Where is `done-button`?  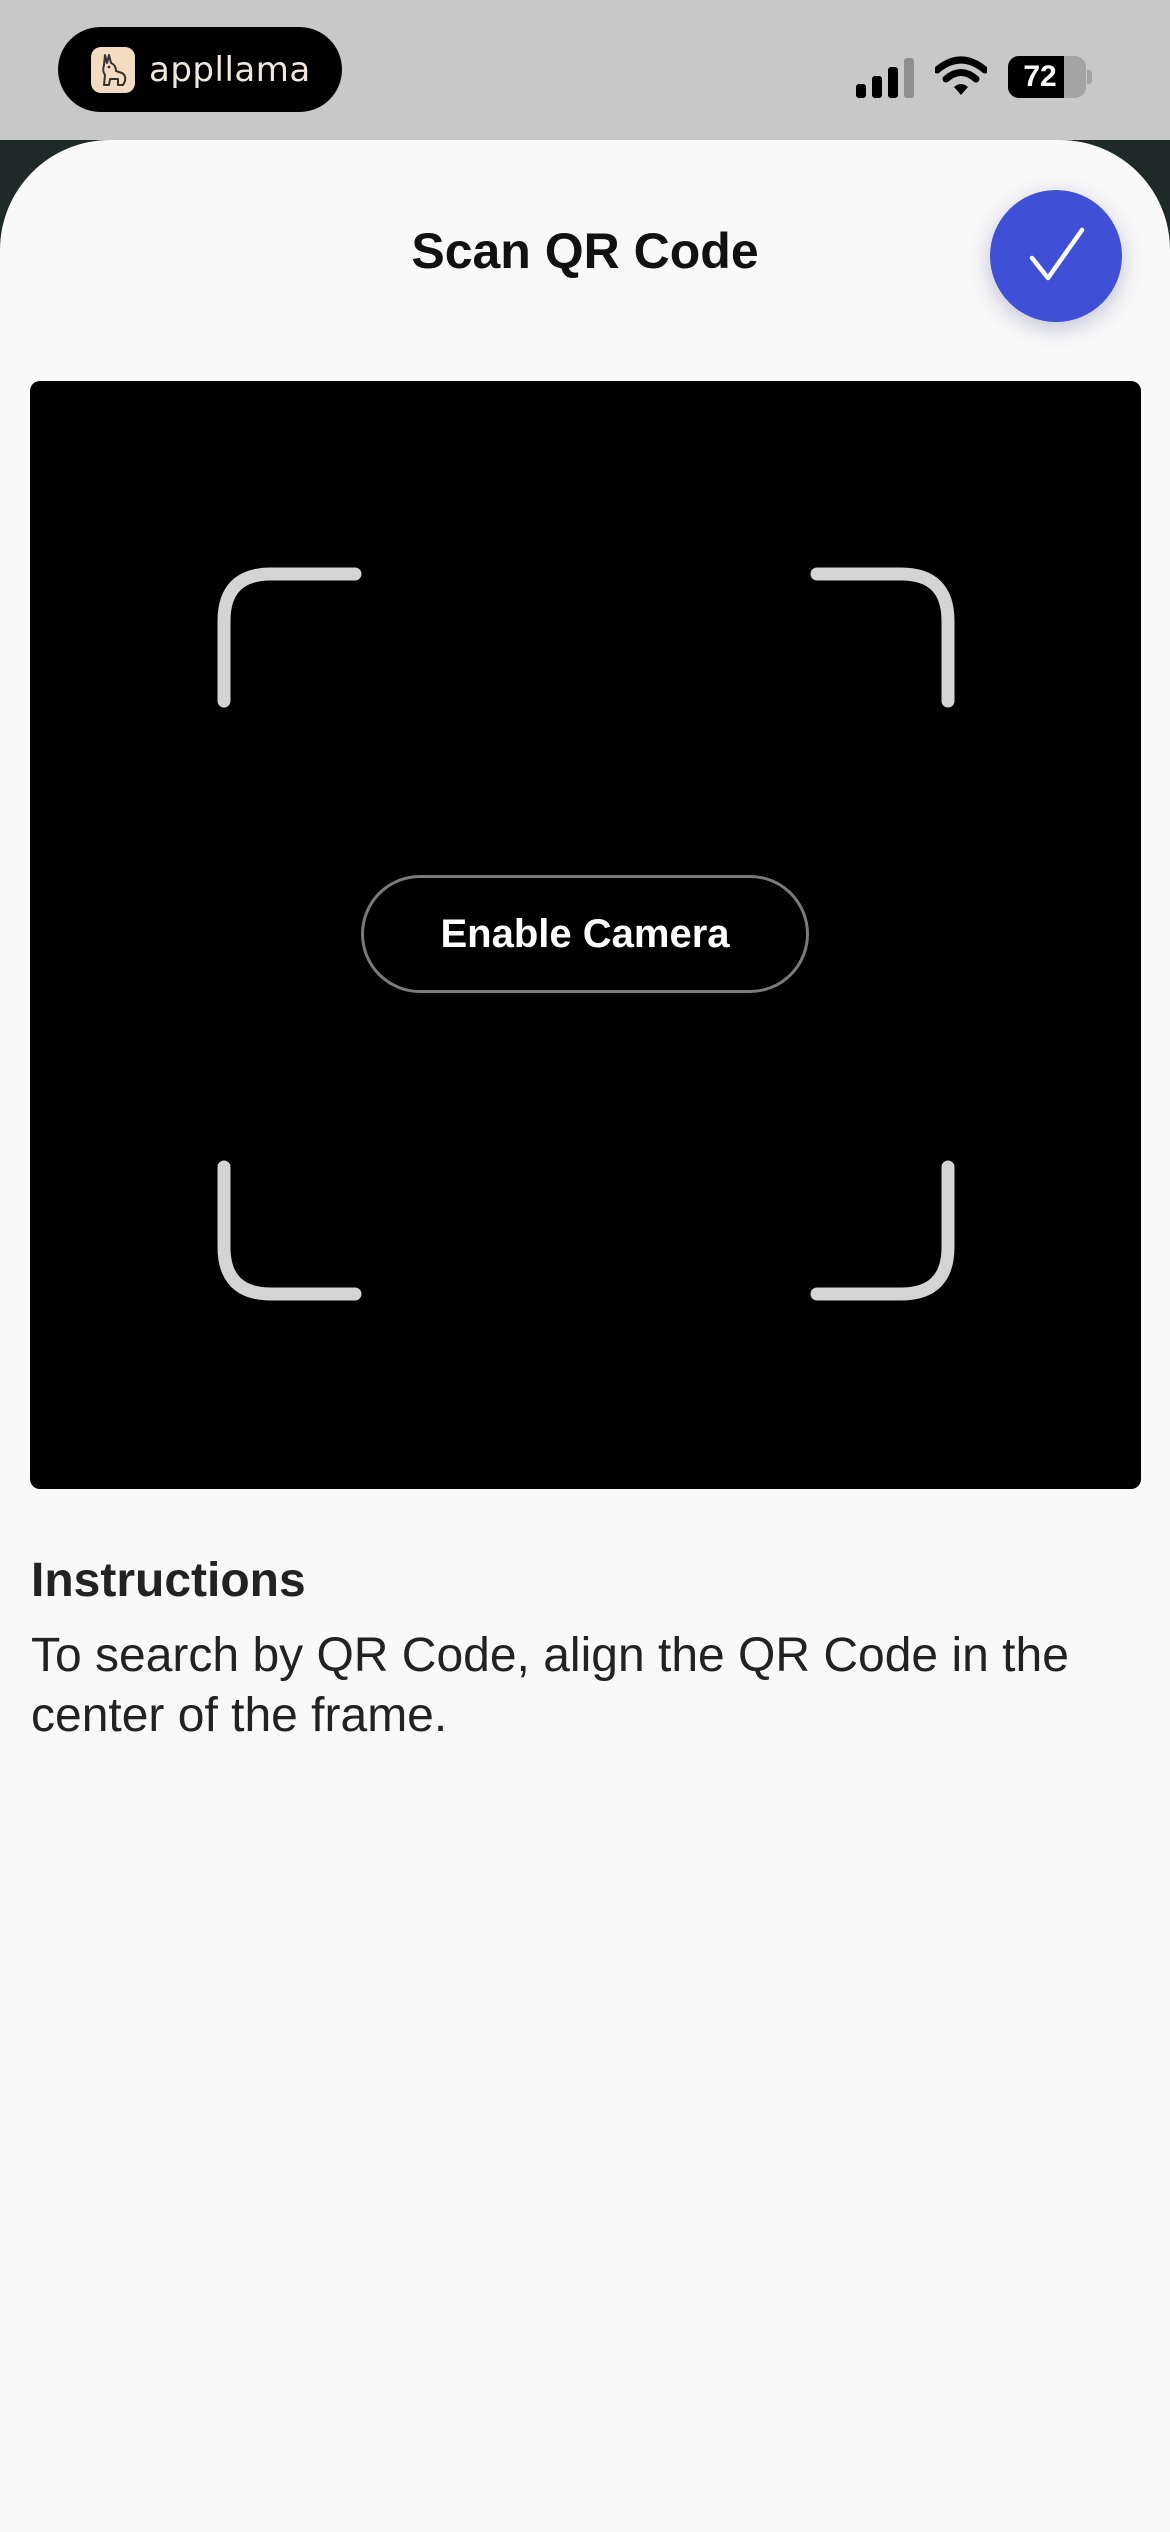 done-button is located at coordinates (1056, 256).